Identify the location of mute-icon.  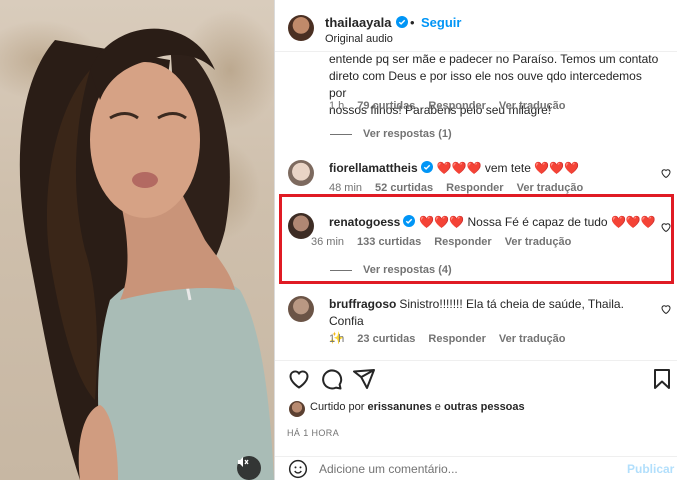
(243, 462).